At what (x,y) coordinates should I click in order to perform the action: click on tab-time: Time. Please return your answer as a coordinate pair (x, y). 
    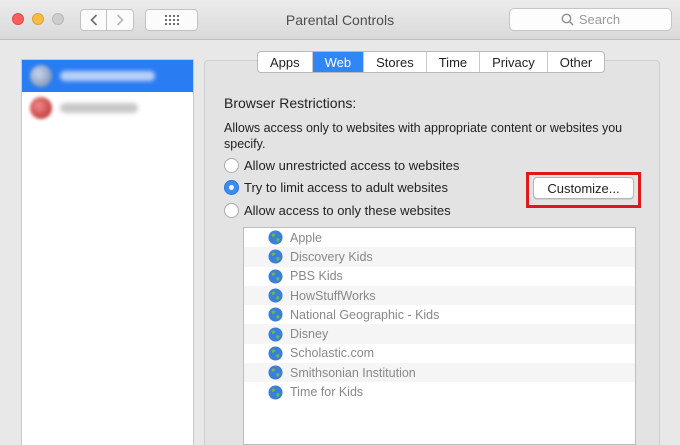
    Looking at the image, I should click on (452, 62).